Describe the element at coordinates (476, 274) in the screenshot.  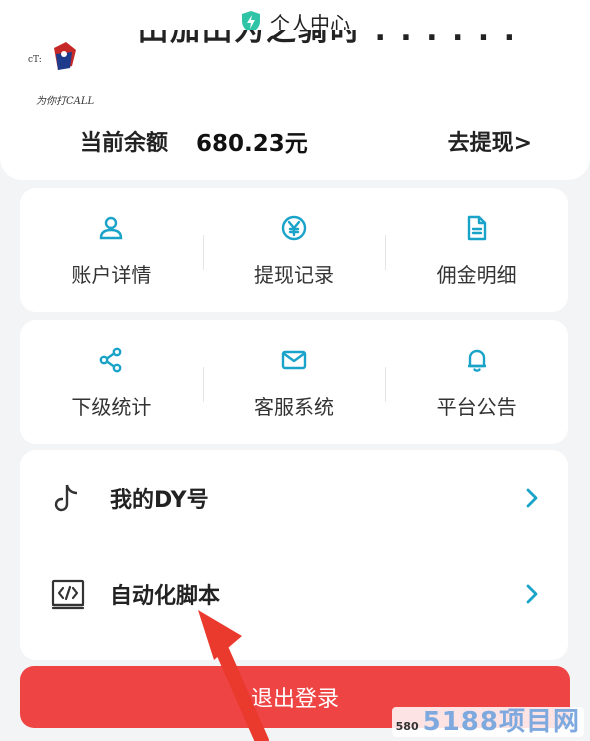
I see `menu-label: 佣金明细` at that location.